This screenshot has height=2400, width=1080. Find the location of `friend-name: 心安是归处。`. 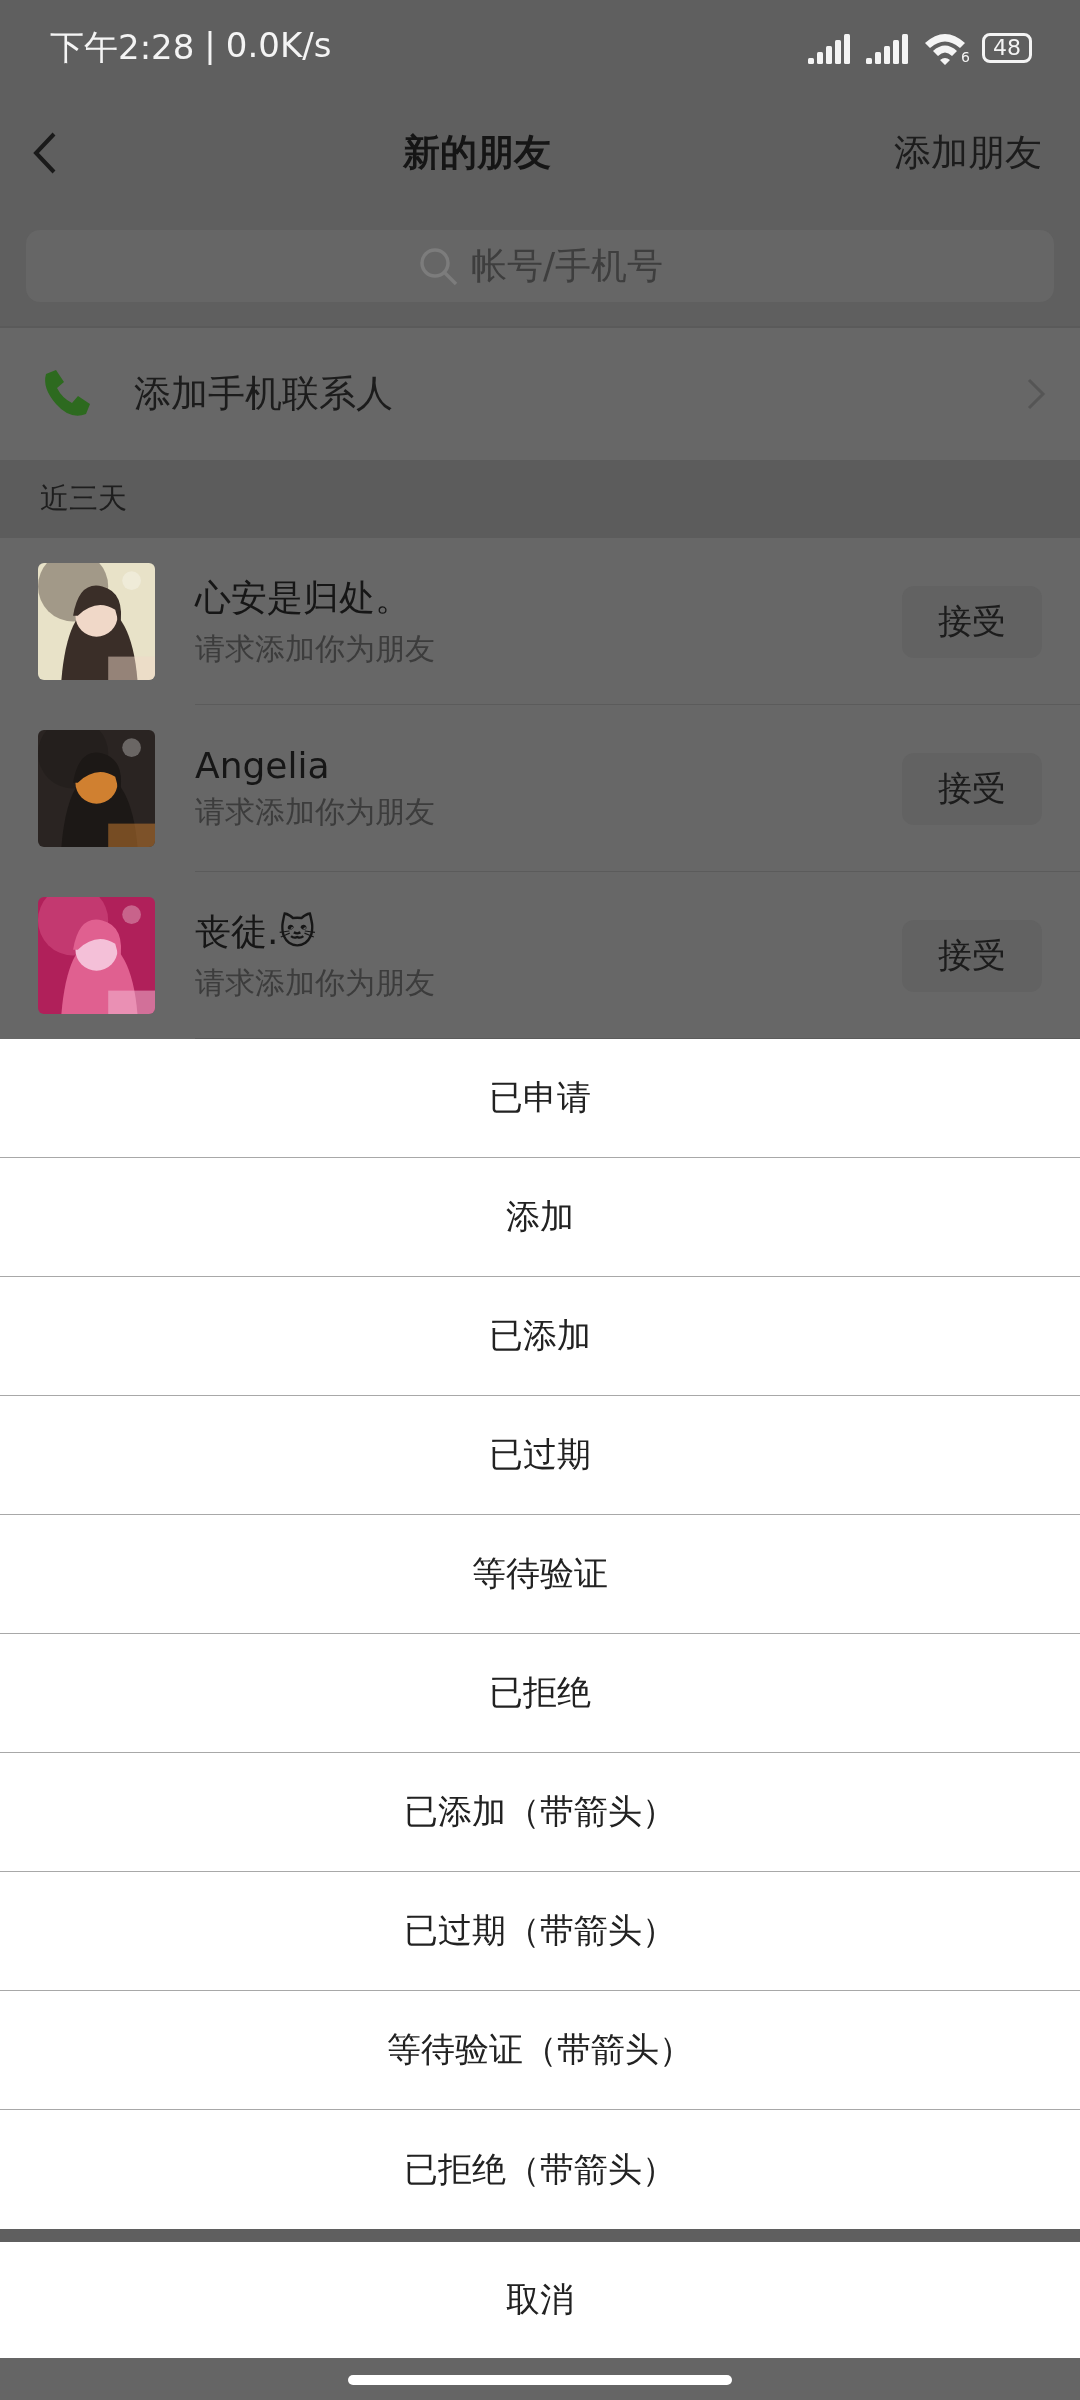

friend-name: 心安是归处。 is located at coordinates (303, 597).